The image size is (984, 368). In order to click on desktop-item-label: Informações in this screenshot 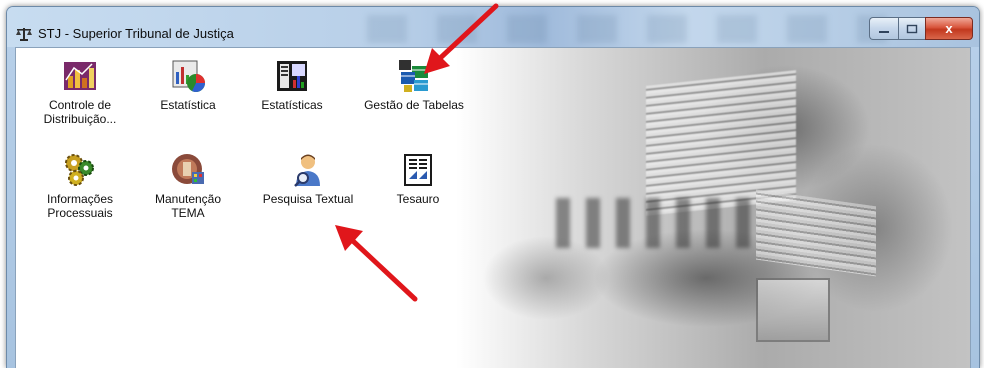, I will do `click(80, 199)`.